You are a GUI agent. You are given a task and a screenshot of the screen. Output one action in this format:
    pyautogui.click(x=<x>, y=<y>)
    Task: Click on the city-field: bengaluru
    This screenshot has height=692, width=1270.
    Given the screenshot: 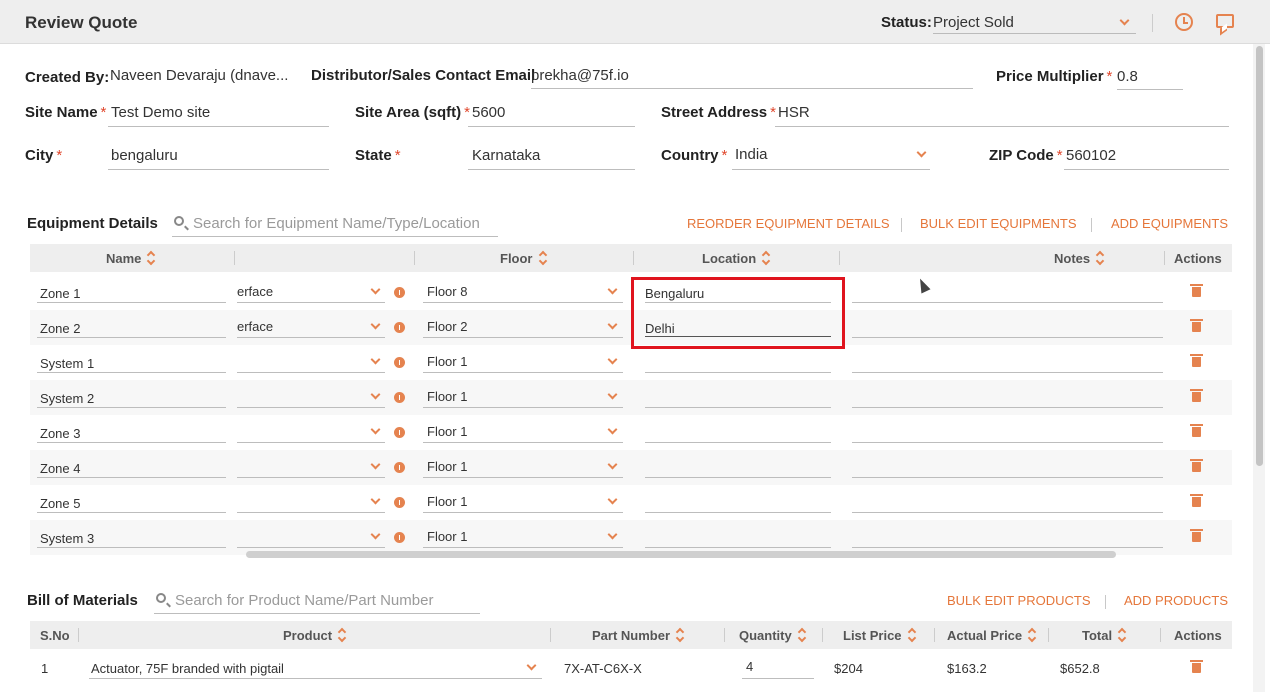 What is the action you would take?
    pyautogui.click(x=218, y=155)
    